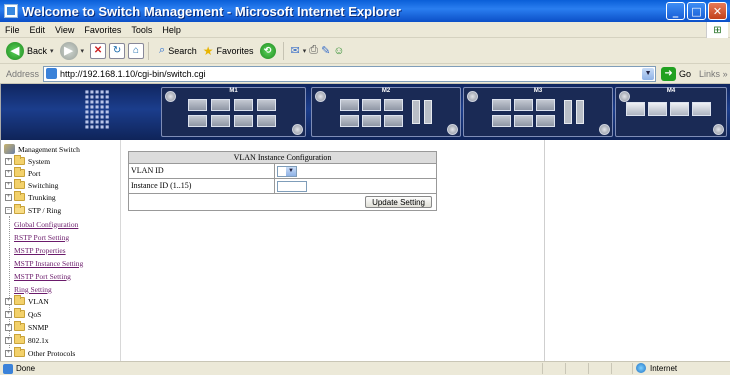 The width and height of the screenshot is (730, 375). Describe the element at coordinates (27, 340) in the screenshot. I see `tree-item-8021x: + 802.1x` at that location.